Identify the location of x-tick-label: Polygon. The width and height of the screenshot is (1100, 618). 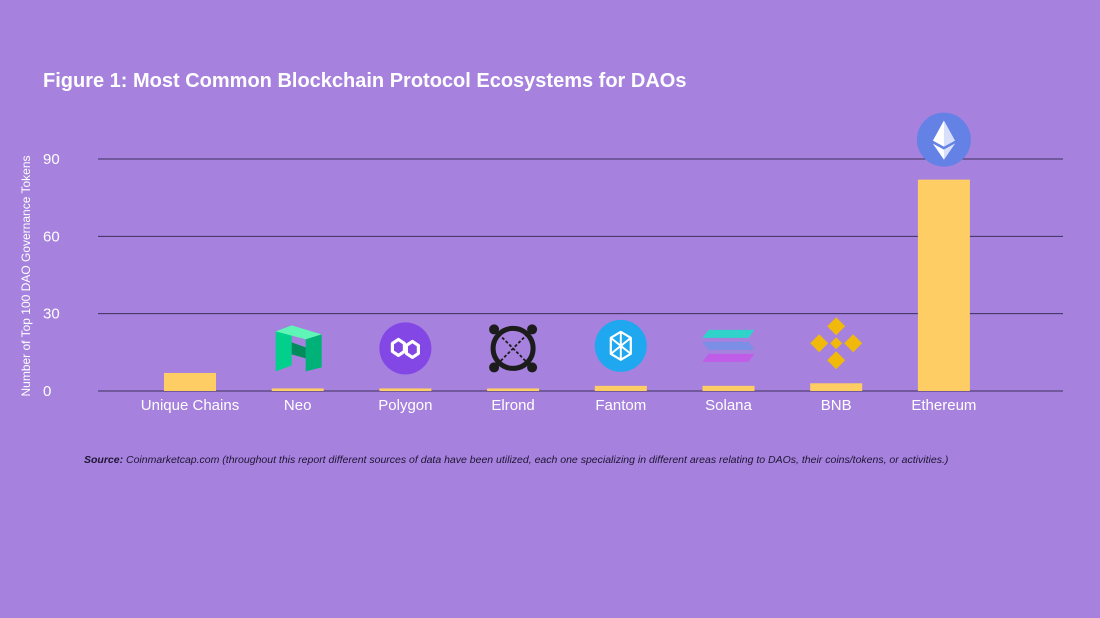
(405, 405).